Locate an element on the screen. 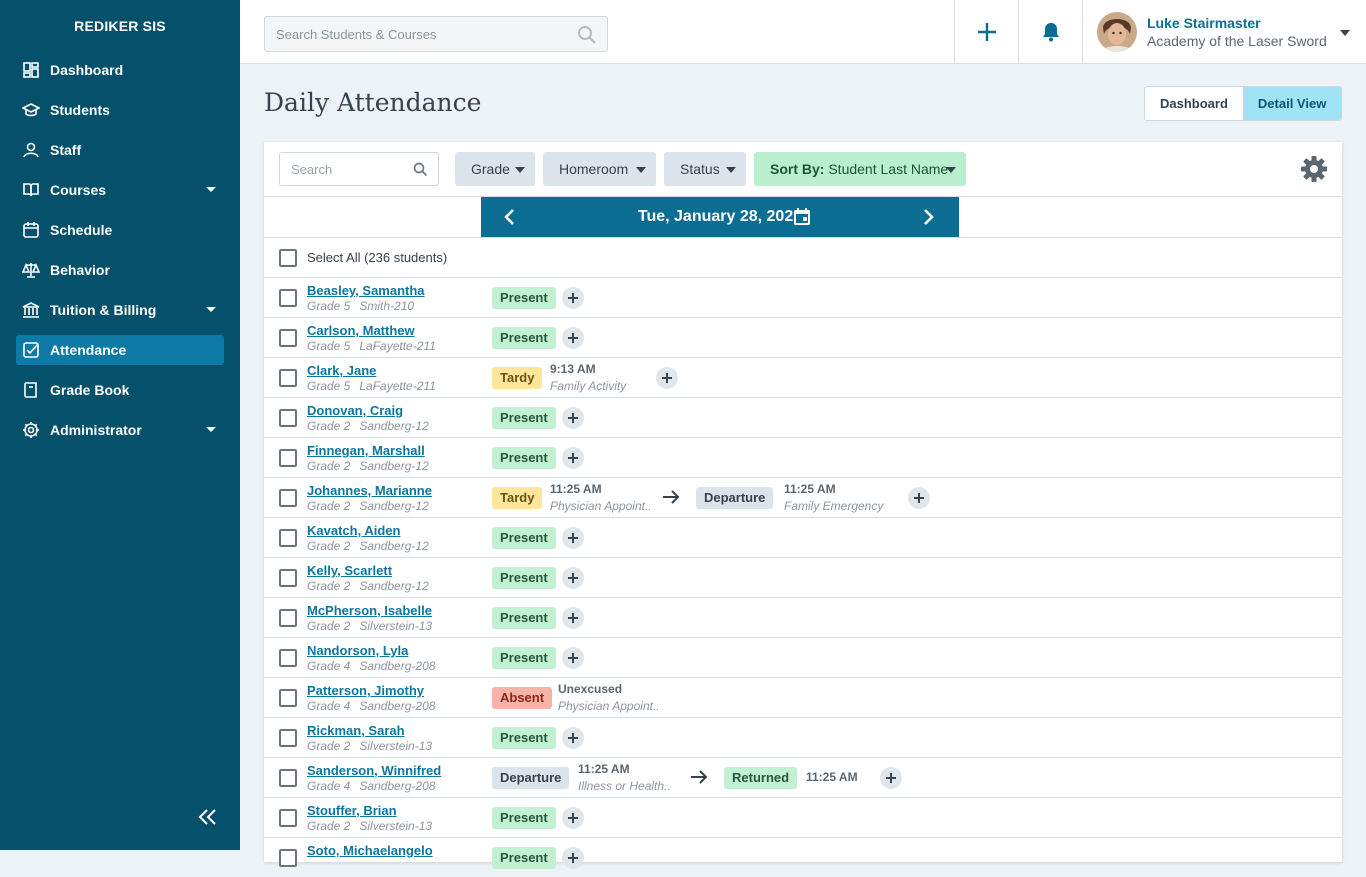 The height and width of the screenshot is (877, 1366). nav-item-administrator: Administrator is located at coordinates (120, 430).